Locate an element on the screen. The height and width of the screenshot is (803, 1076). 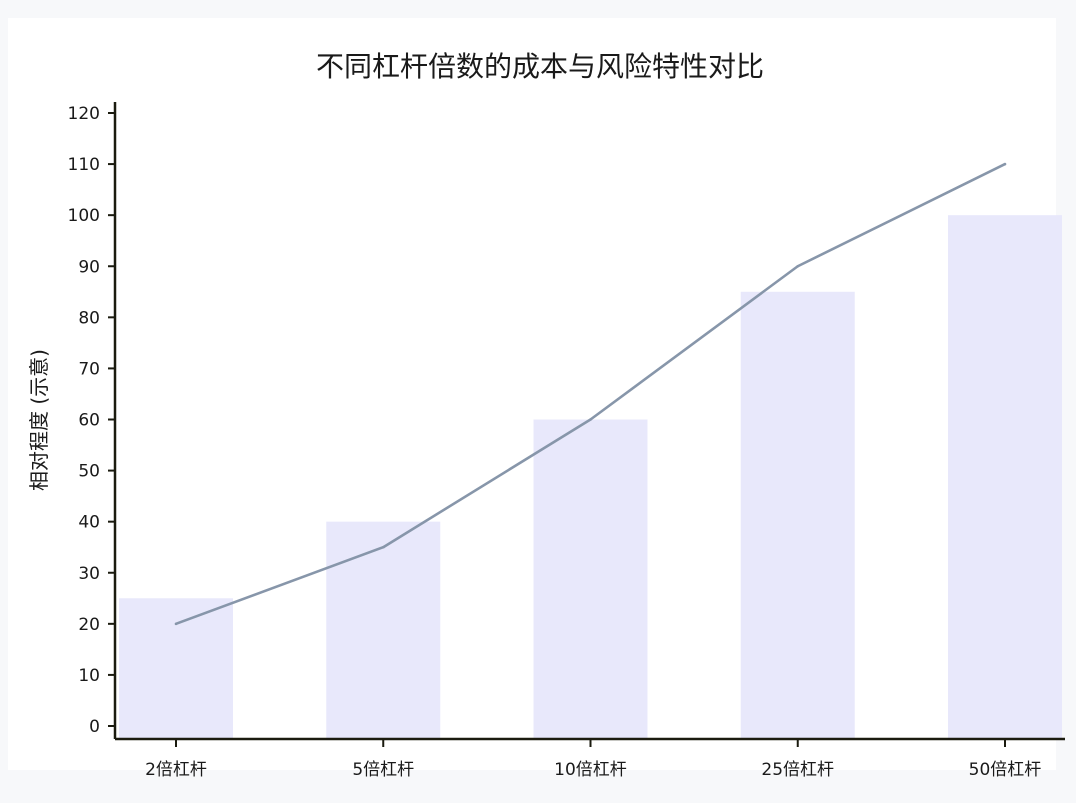
x-tick-label-2: 5倍杠杆 is located at coordinates (383, 770).